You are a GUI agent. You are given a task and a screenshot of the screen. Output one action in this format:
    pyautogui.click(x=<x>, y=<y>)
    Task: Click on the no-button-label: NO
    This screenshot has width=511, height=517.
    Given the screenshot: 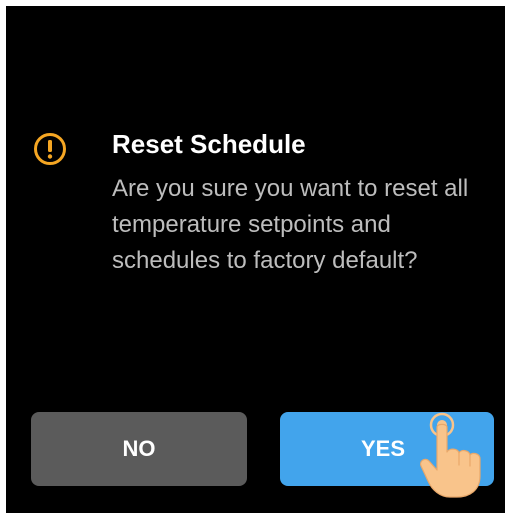 What is the action you would take?
    pyautogui.click(x=139, y=448)
    